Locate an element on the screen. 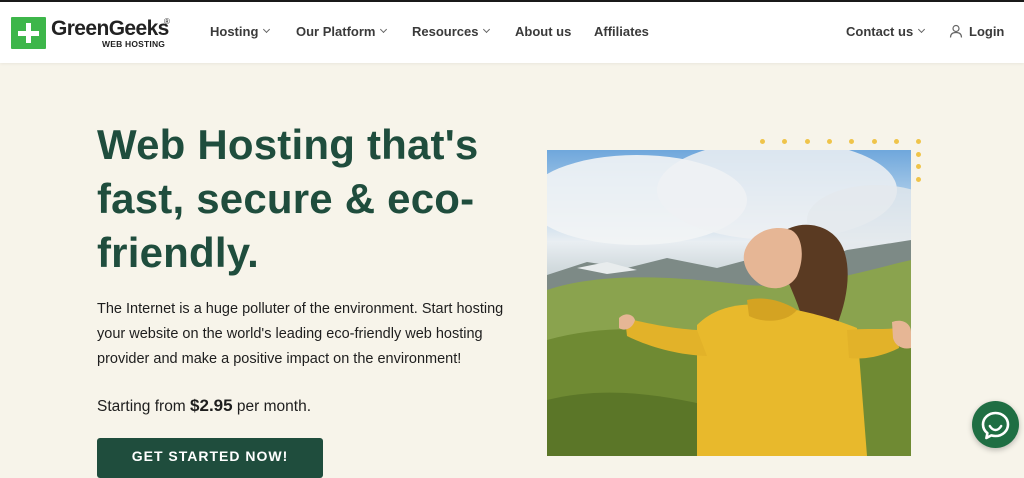  nav-item-contact-us: Contact us is located at coordinates (886, 31).